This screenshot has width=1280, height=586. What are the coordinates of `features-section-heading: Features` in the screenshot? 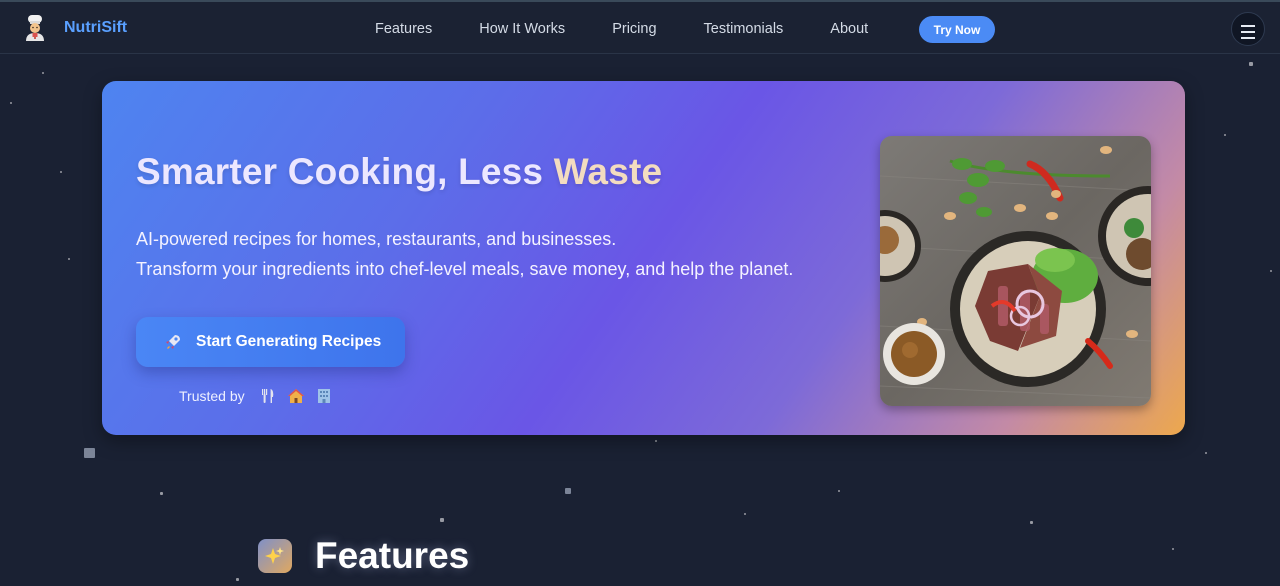 It's located at (363, 556).